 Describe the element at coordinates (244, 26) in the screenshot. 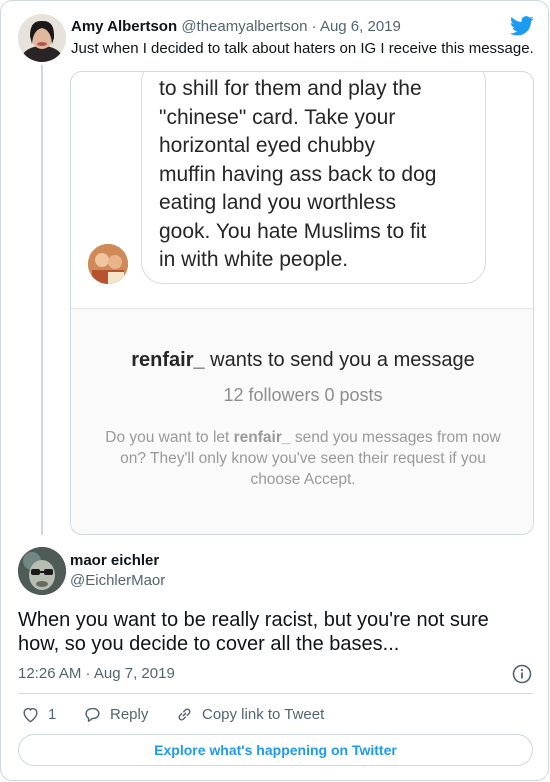

I see `parent-author-handle: @theamyalbertson` at that location.